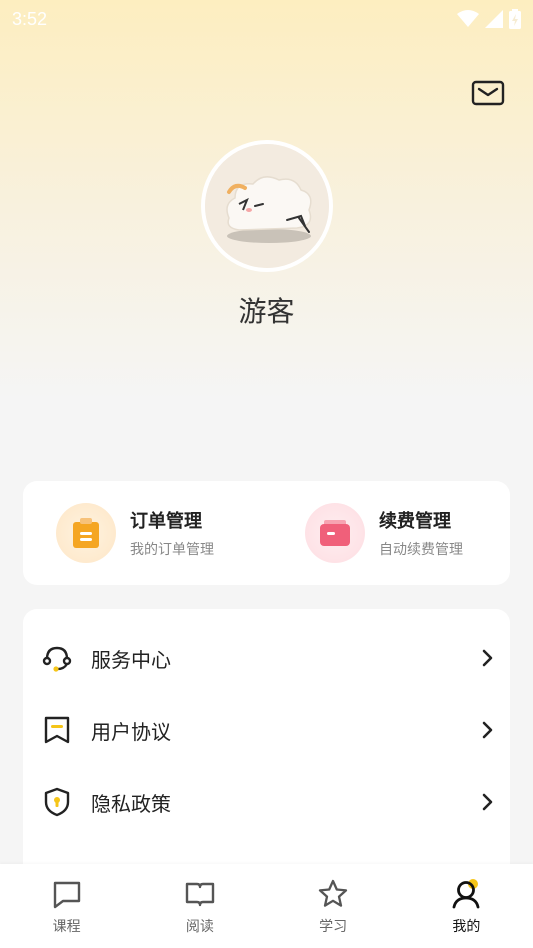 The width and height of the screenshot is (533, 948). I want to click on username: 游客, so click(266, 311).